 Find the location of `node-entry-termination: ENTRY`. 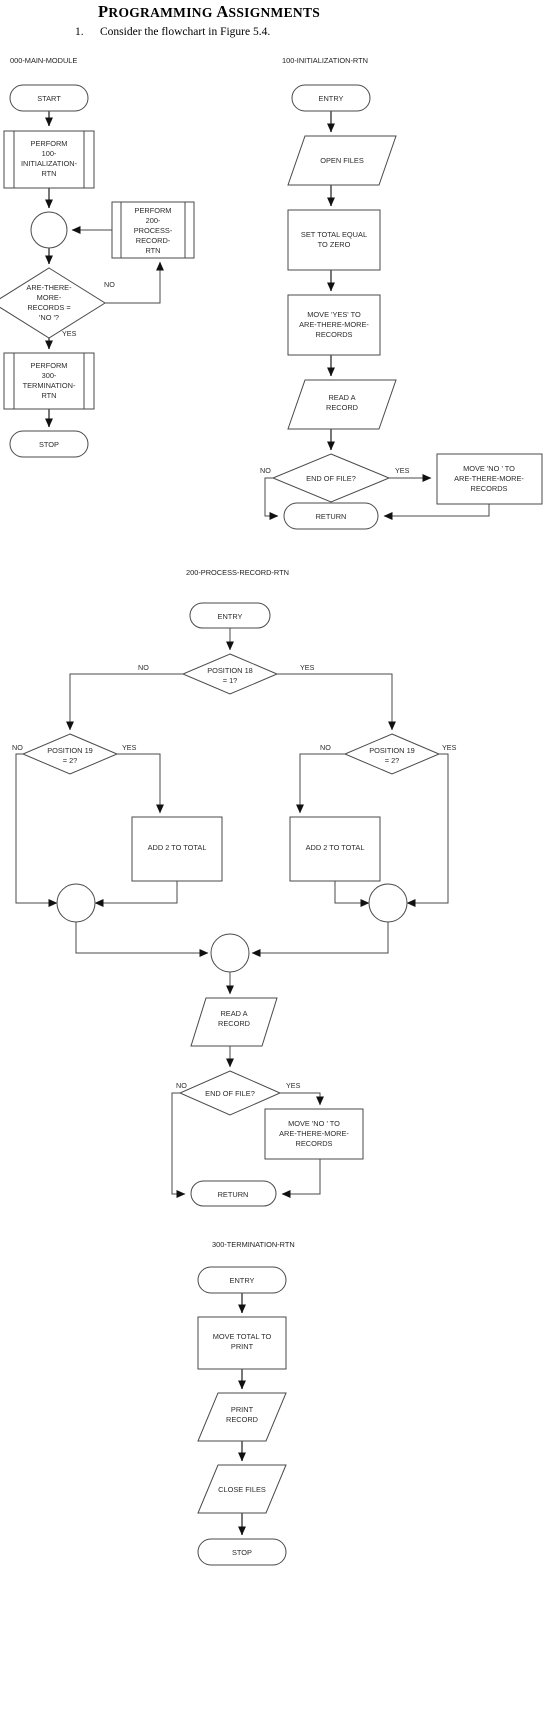

node-entry-termination: ENTRY is located at coordinates (242, 1280).